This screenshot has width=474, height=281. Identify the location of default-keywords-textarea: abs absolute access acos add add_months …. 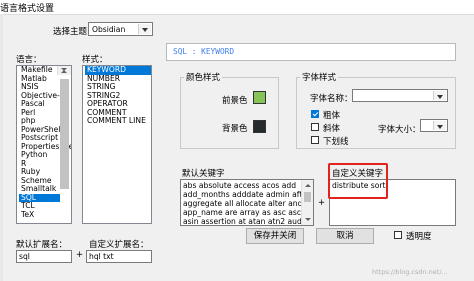
(247, 202).